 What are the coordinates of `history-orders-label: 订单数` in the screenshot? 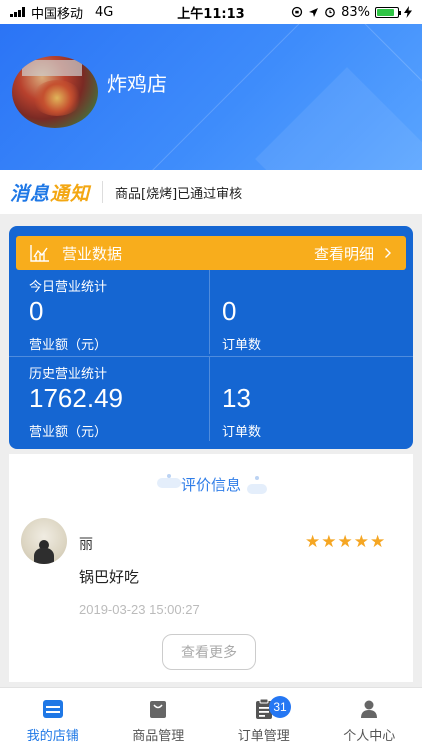 It's located at (242, 432).